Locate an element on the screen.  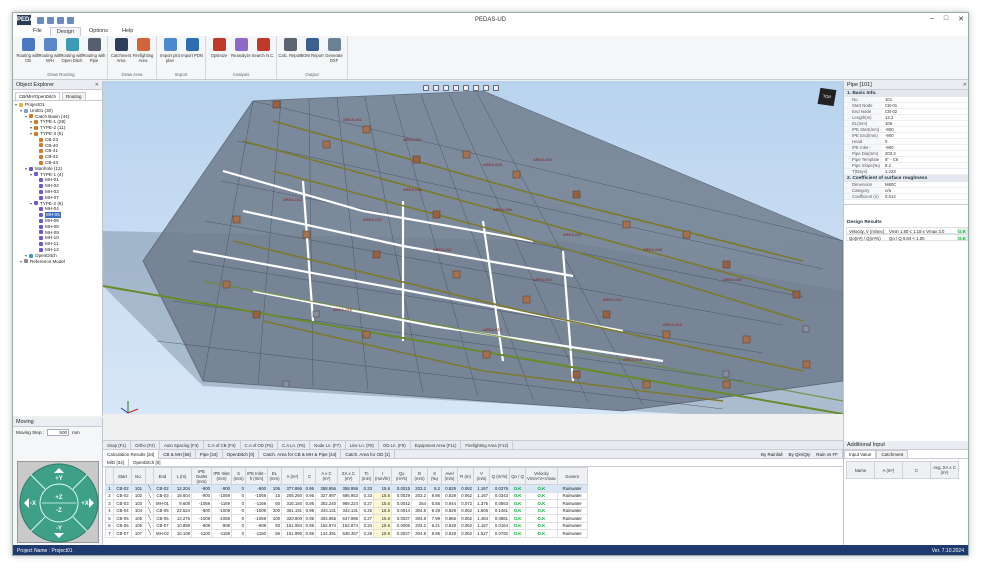
move-left-button: -X is located at coordinates (33, 504).